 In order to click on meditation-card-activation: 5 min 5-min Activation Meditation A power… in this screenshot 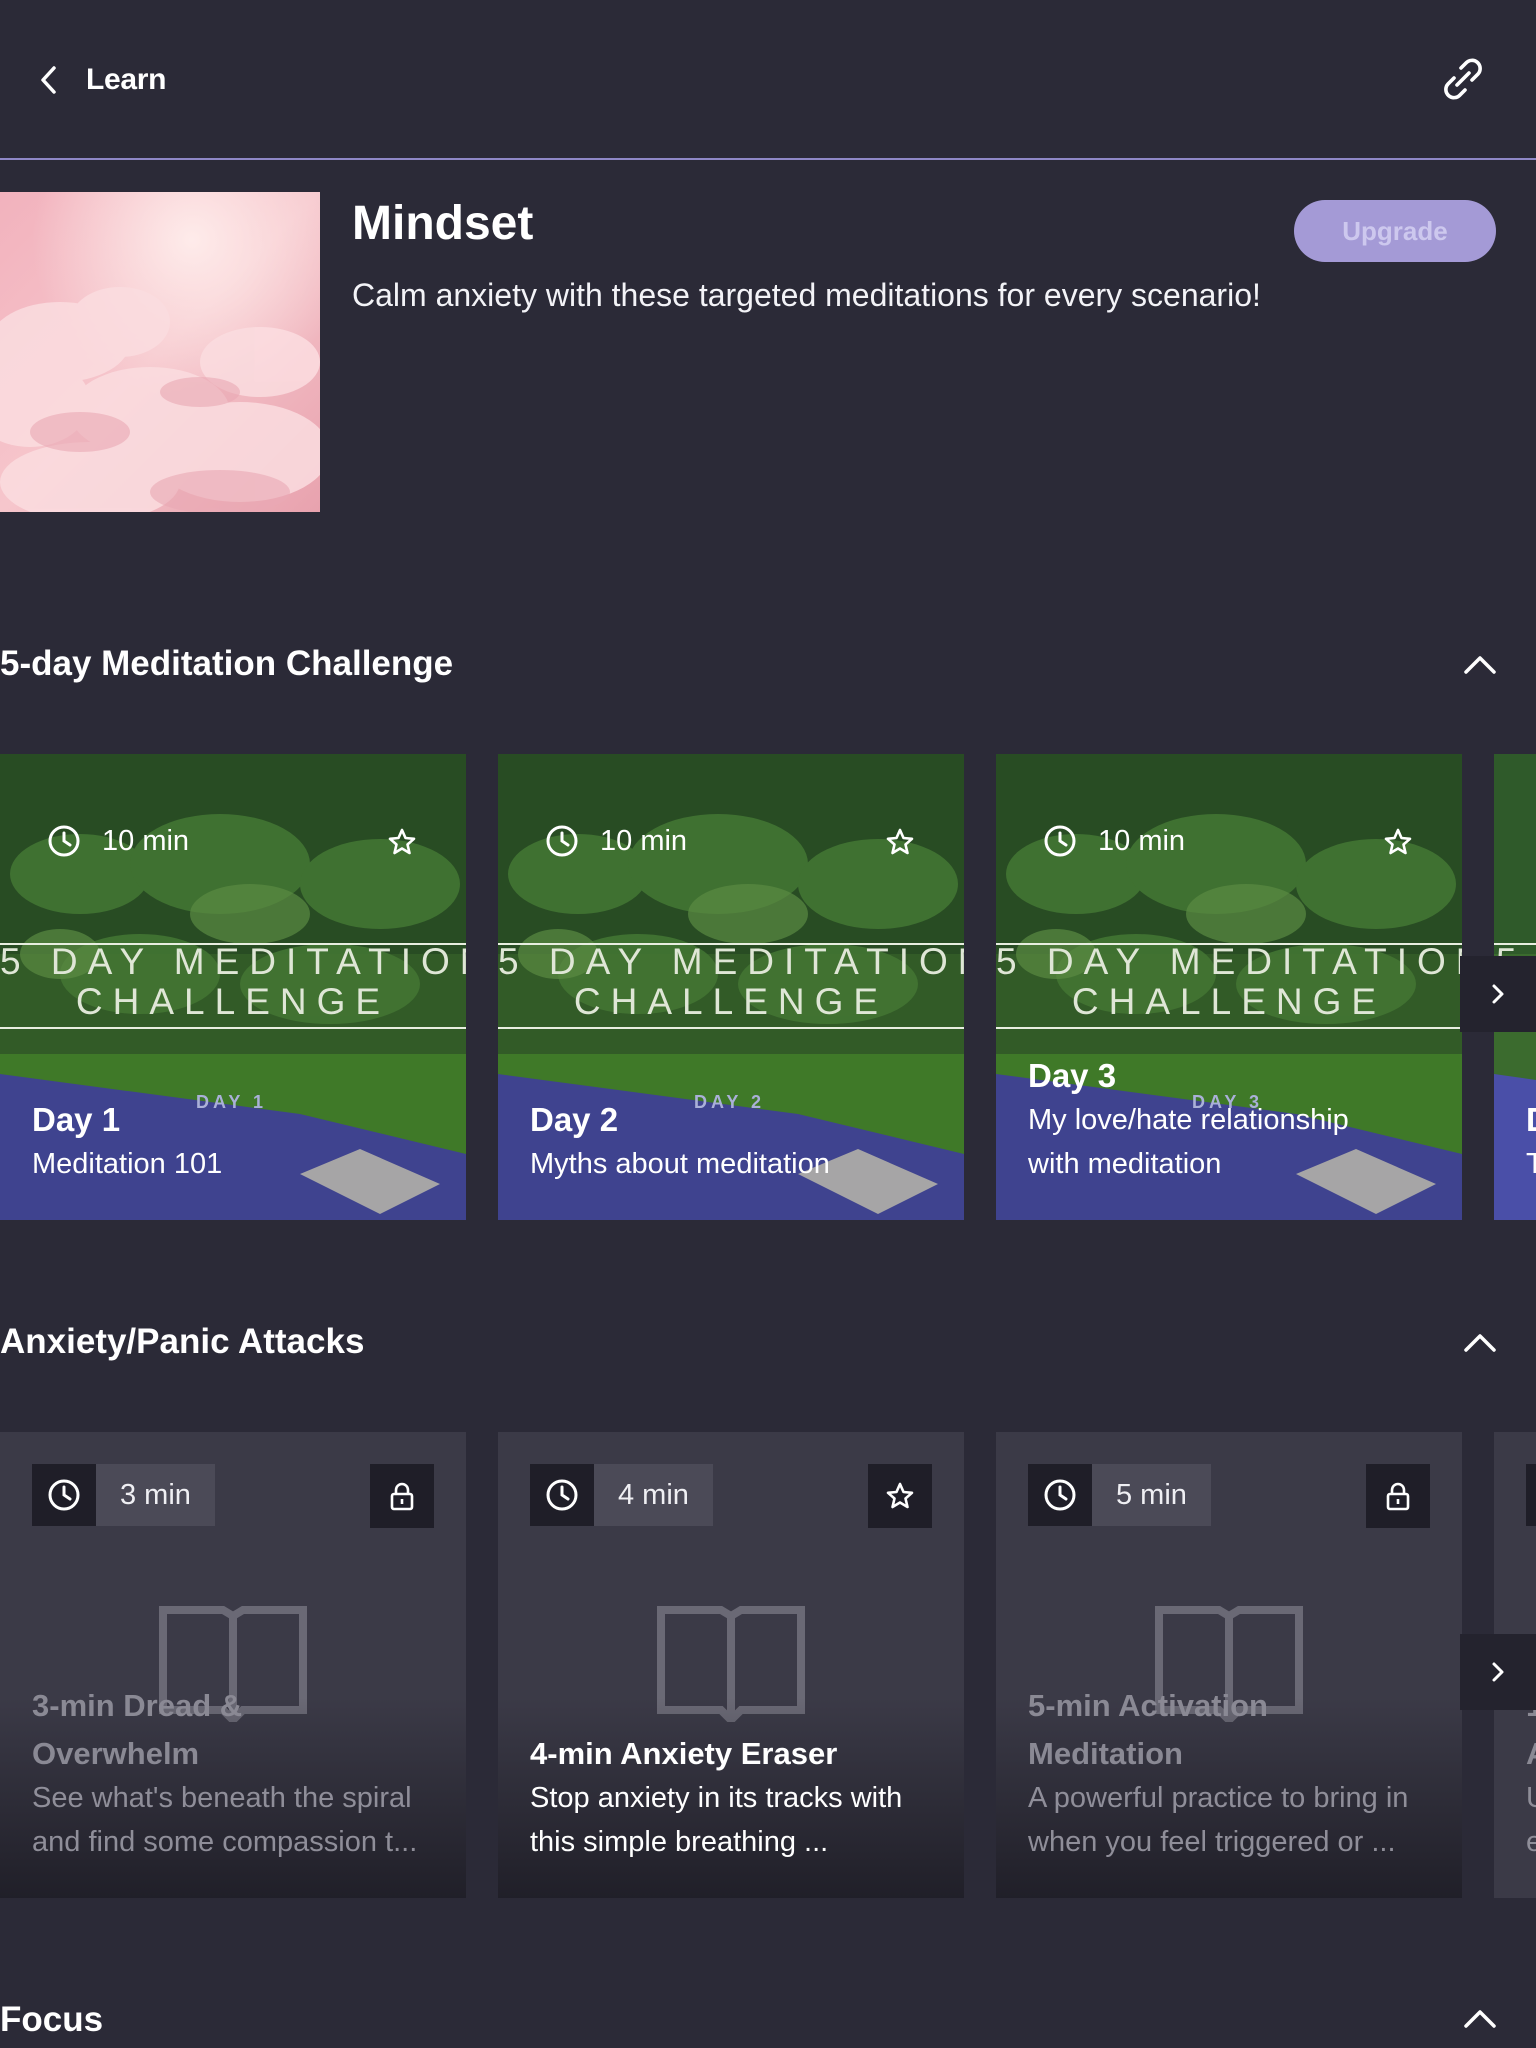, I will do `click(1229, 1665)`.